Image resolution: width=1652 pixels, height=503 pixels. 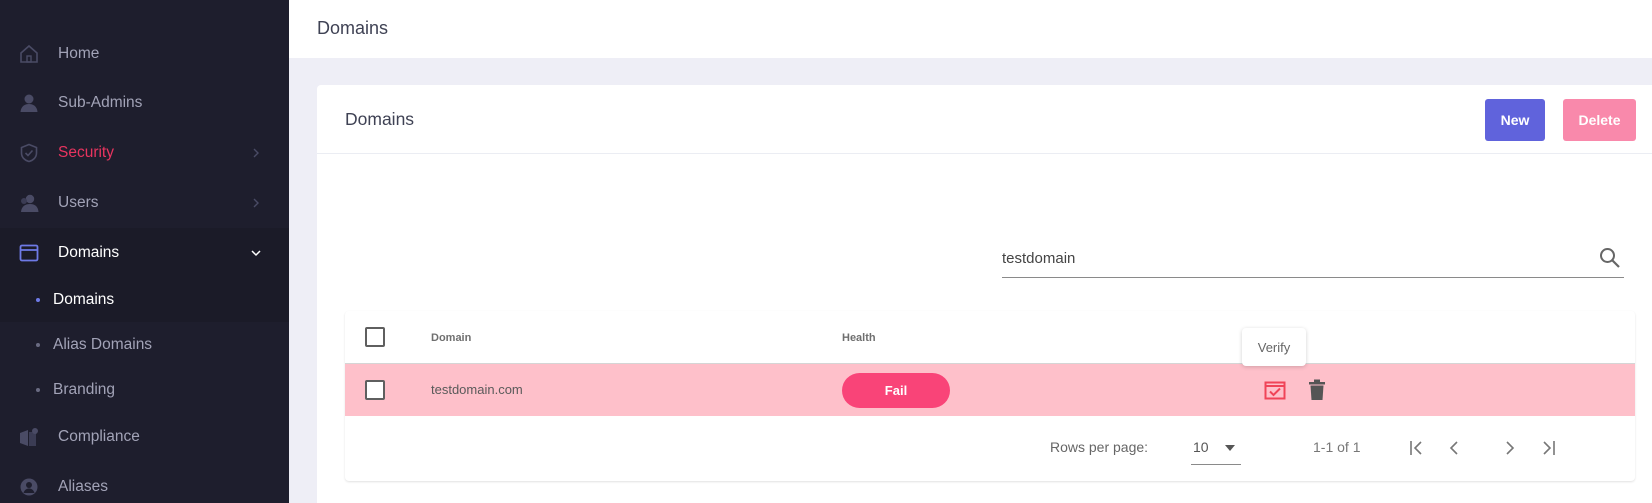 I want to click on first-page-icon, so click(x=1416, y=448).